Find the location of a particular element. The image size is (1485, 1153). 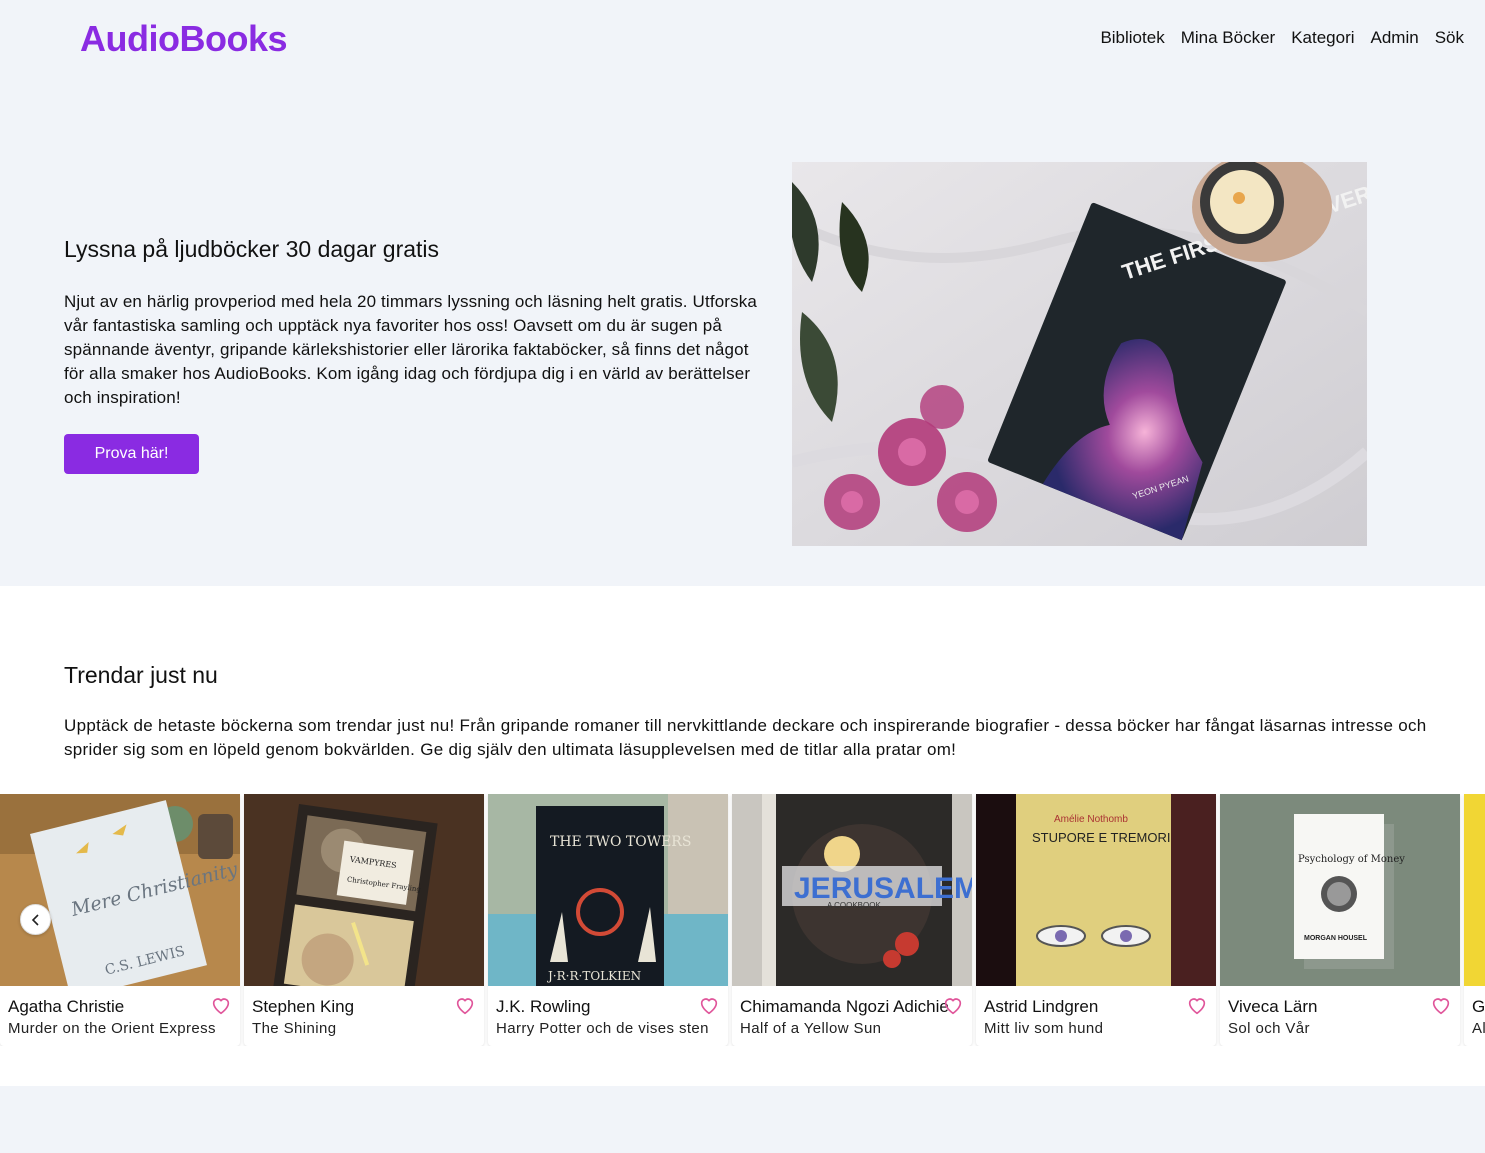

book-card: Gl Al is located at coordinates (1474, 920).